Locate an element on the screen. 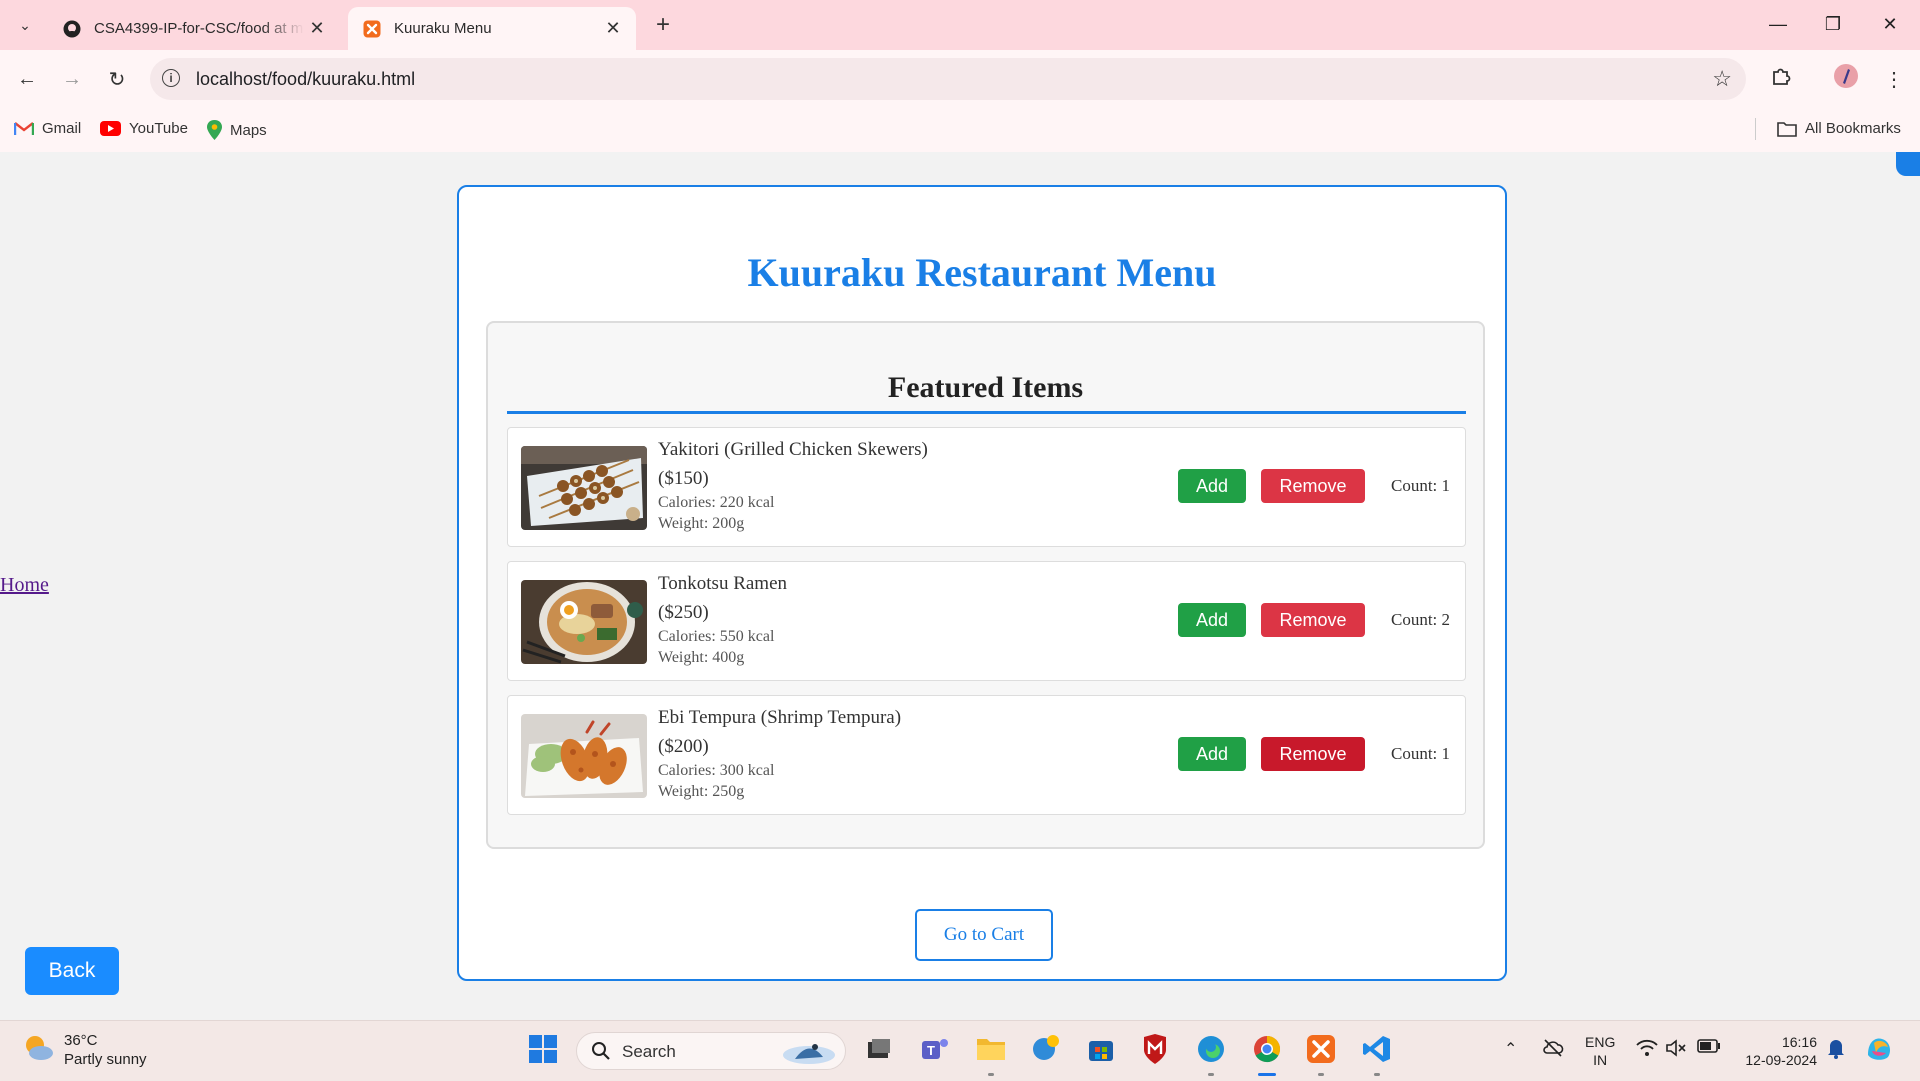  restore-button: ❐ is located at coordinates (1833, 24).